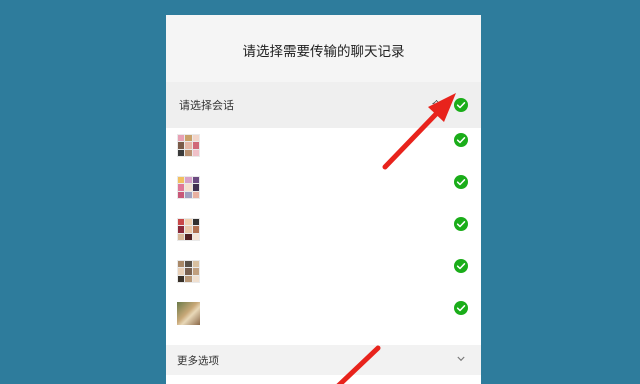 The image size is (640, 384). Describe the element at coordinates (323, 105) in the screenshot. I see `select-conversations-bar: 请选择会话 全选` at that location.